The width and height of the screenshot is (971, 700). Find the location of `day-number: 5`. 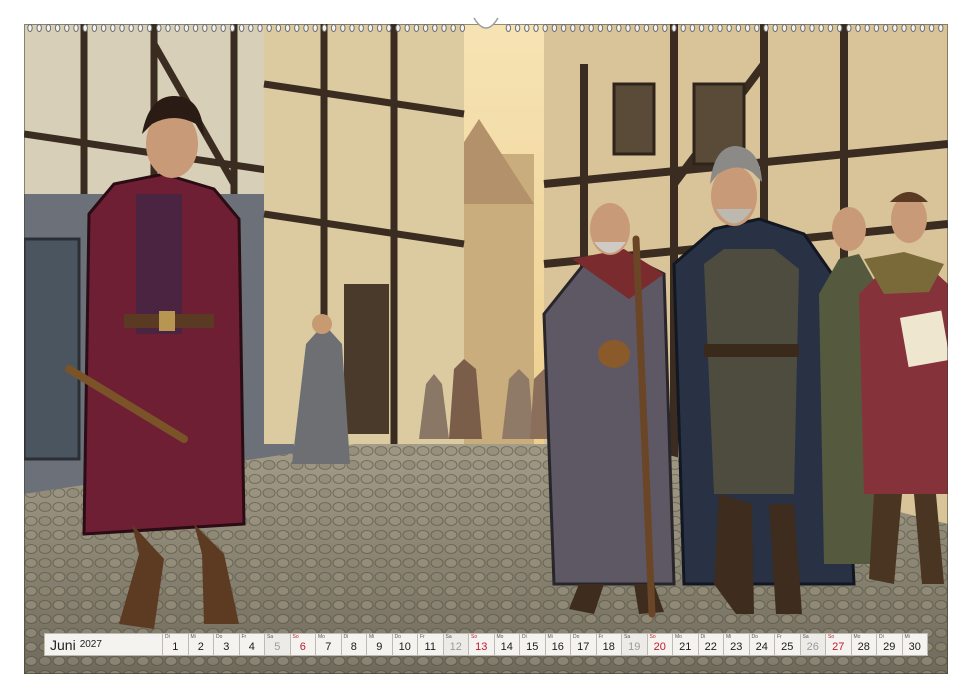

day-number: 5 is located at coordinates (277, 647).